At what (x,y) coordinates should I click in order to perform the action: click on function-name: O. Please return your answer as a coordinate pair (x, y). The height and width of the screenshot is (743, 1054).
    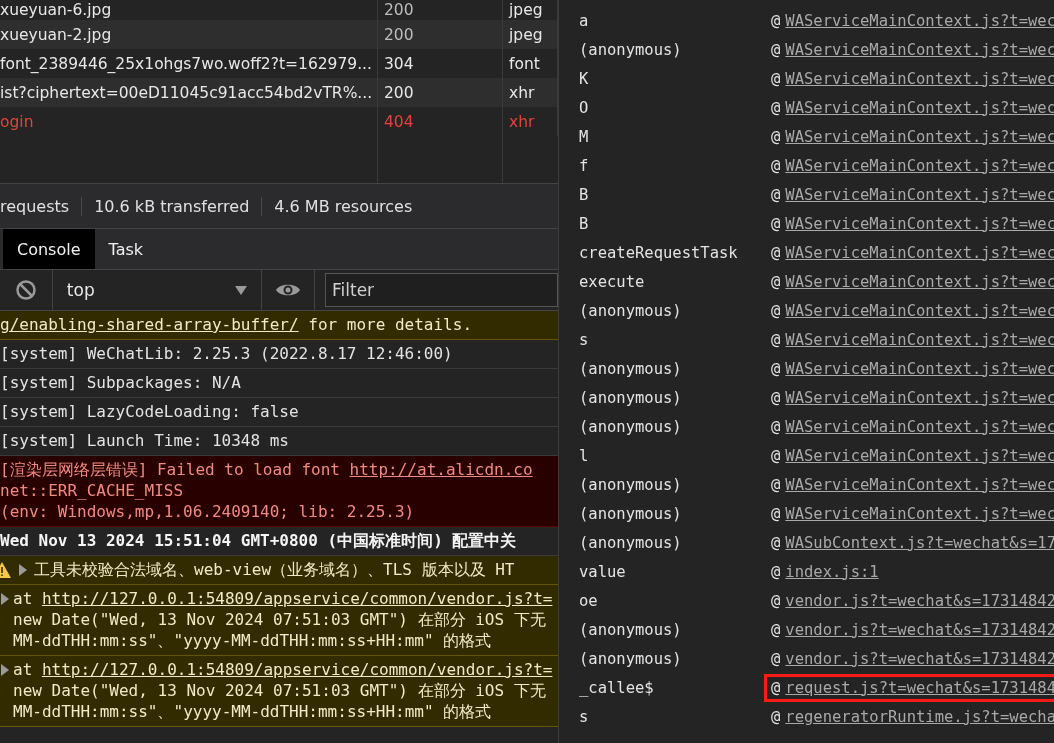
    Looking at the image, I should click on (584, 107).